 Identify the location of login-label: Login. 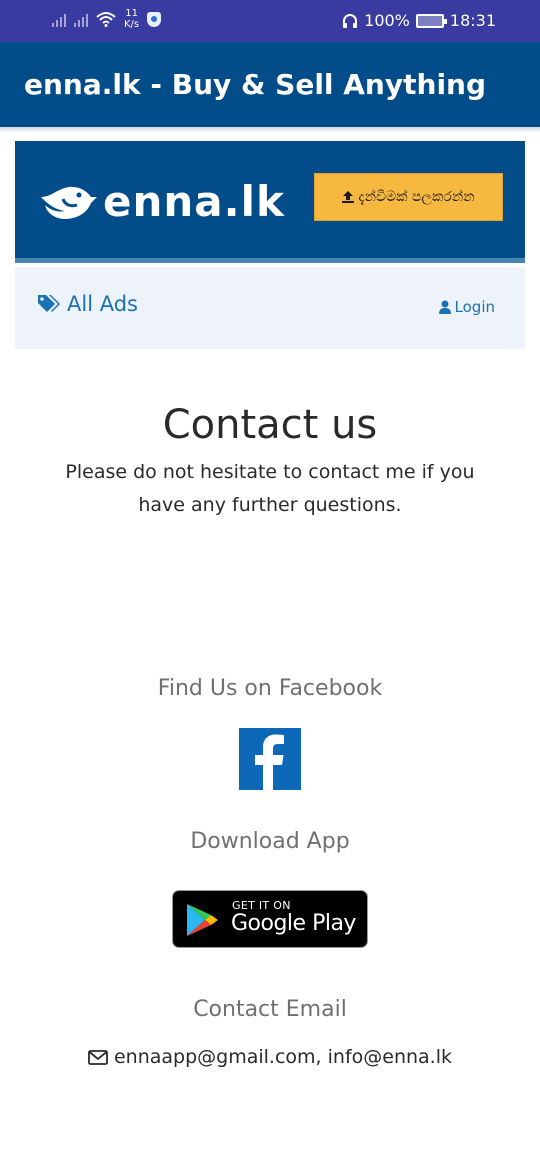
(474, 307).